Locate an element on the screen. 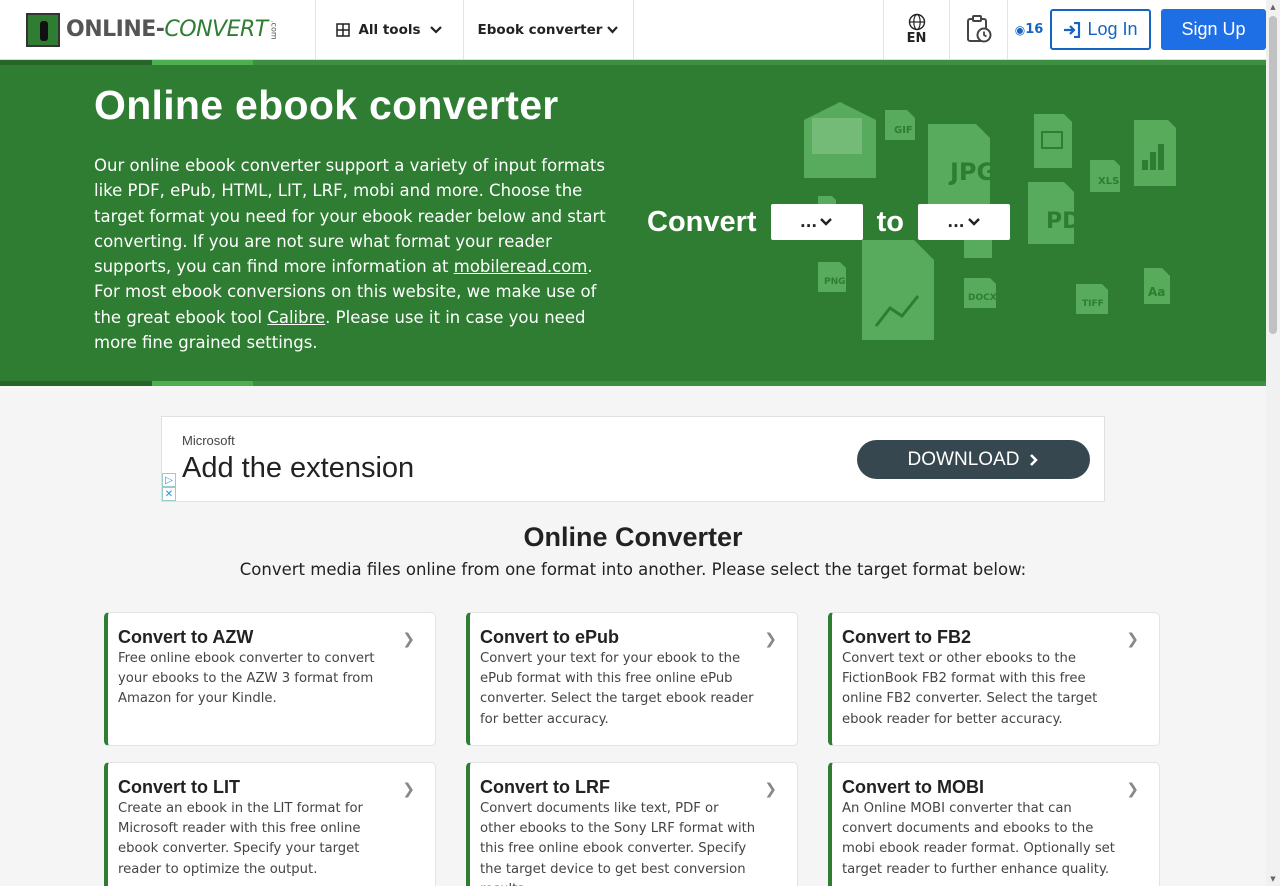  hero-title: Online ebook converter is located at coordinates (326, 105).